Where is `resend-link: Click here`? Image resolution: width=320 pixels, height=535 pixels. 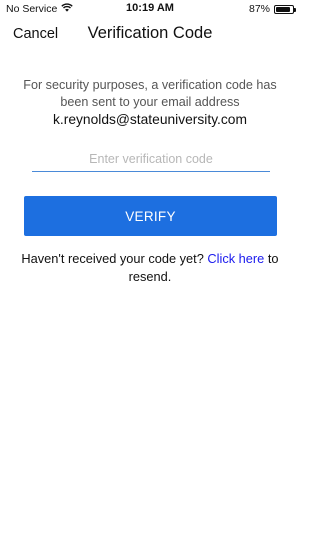 resend-link: Click here is located at coordinates (235, 258).